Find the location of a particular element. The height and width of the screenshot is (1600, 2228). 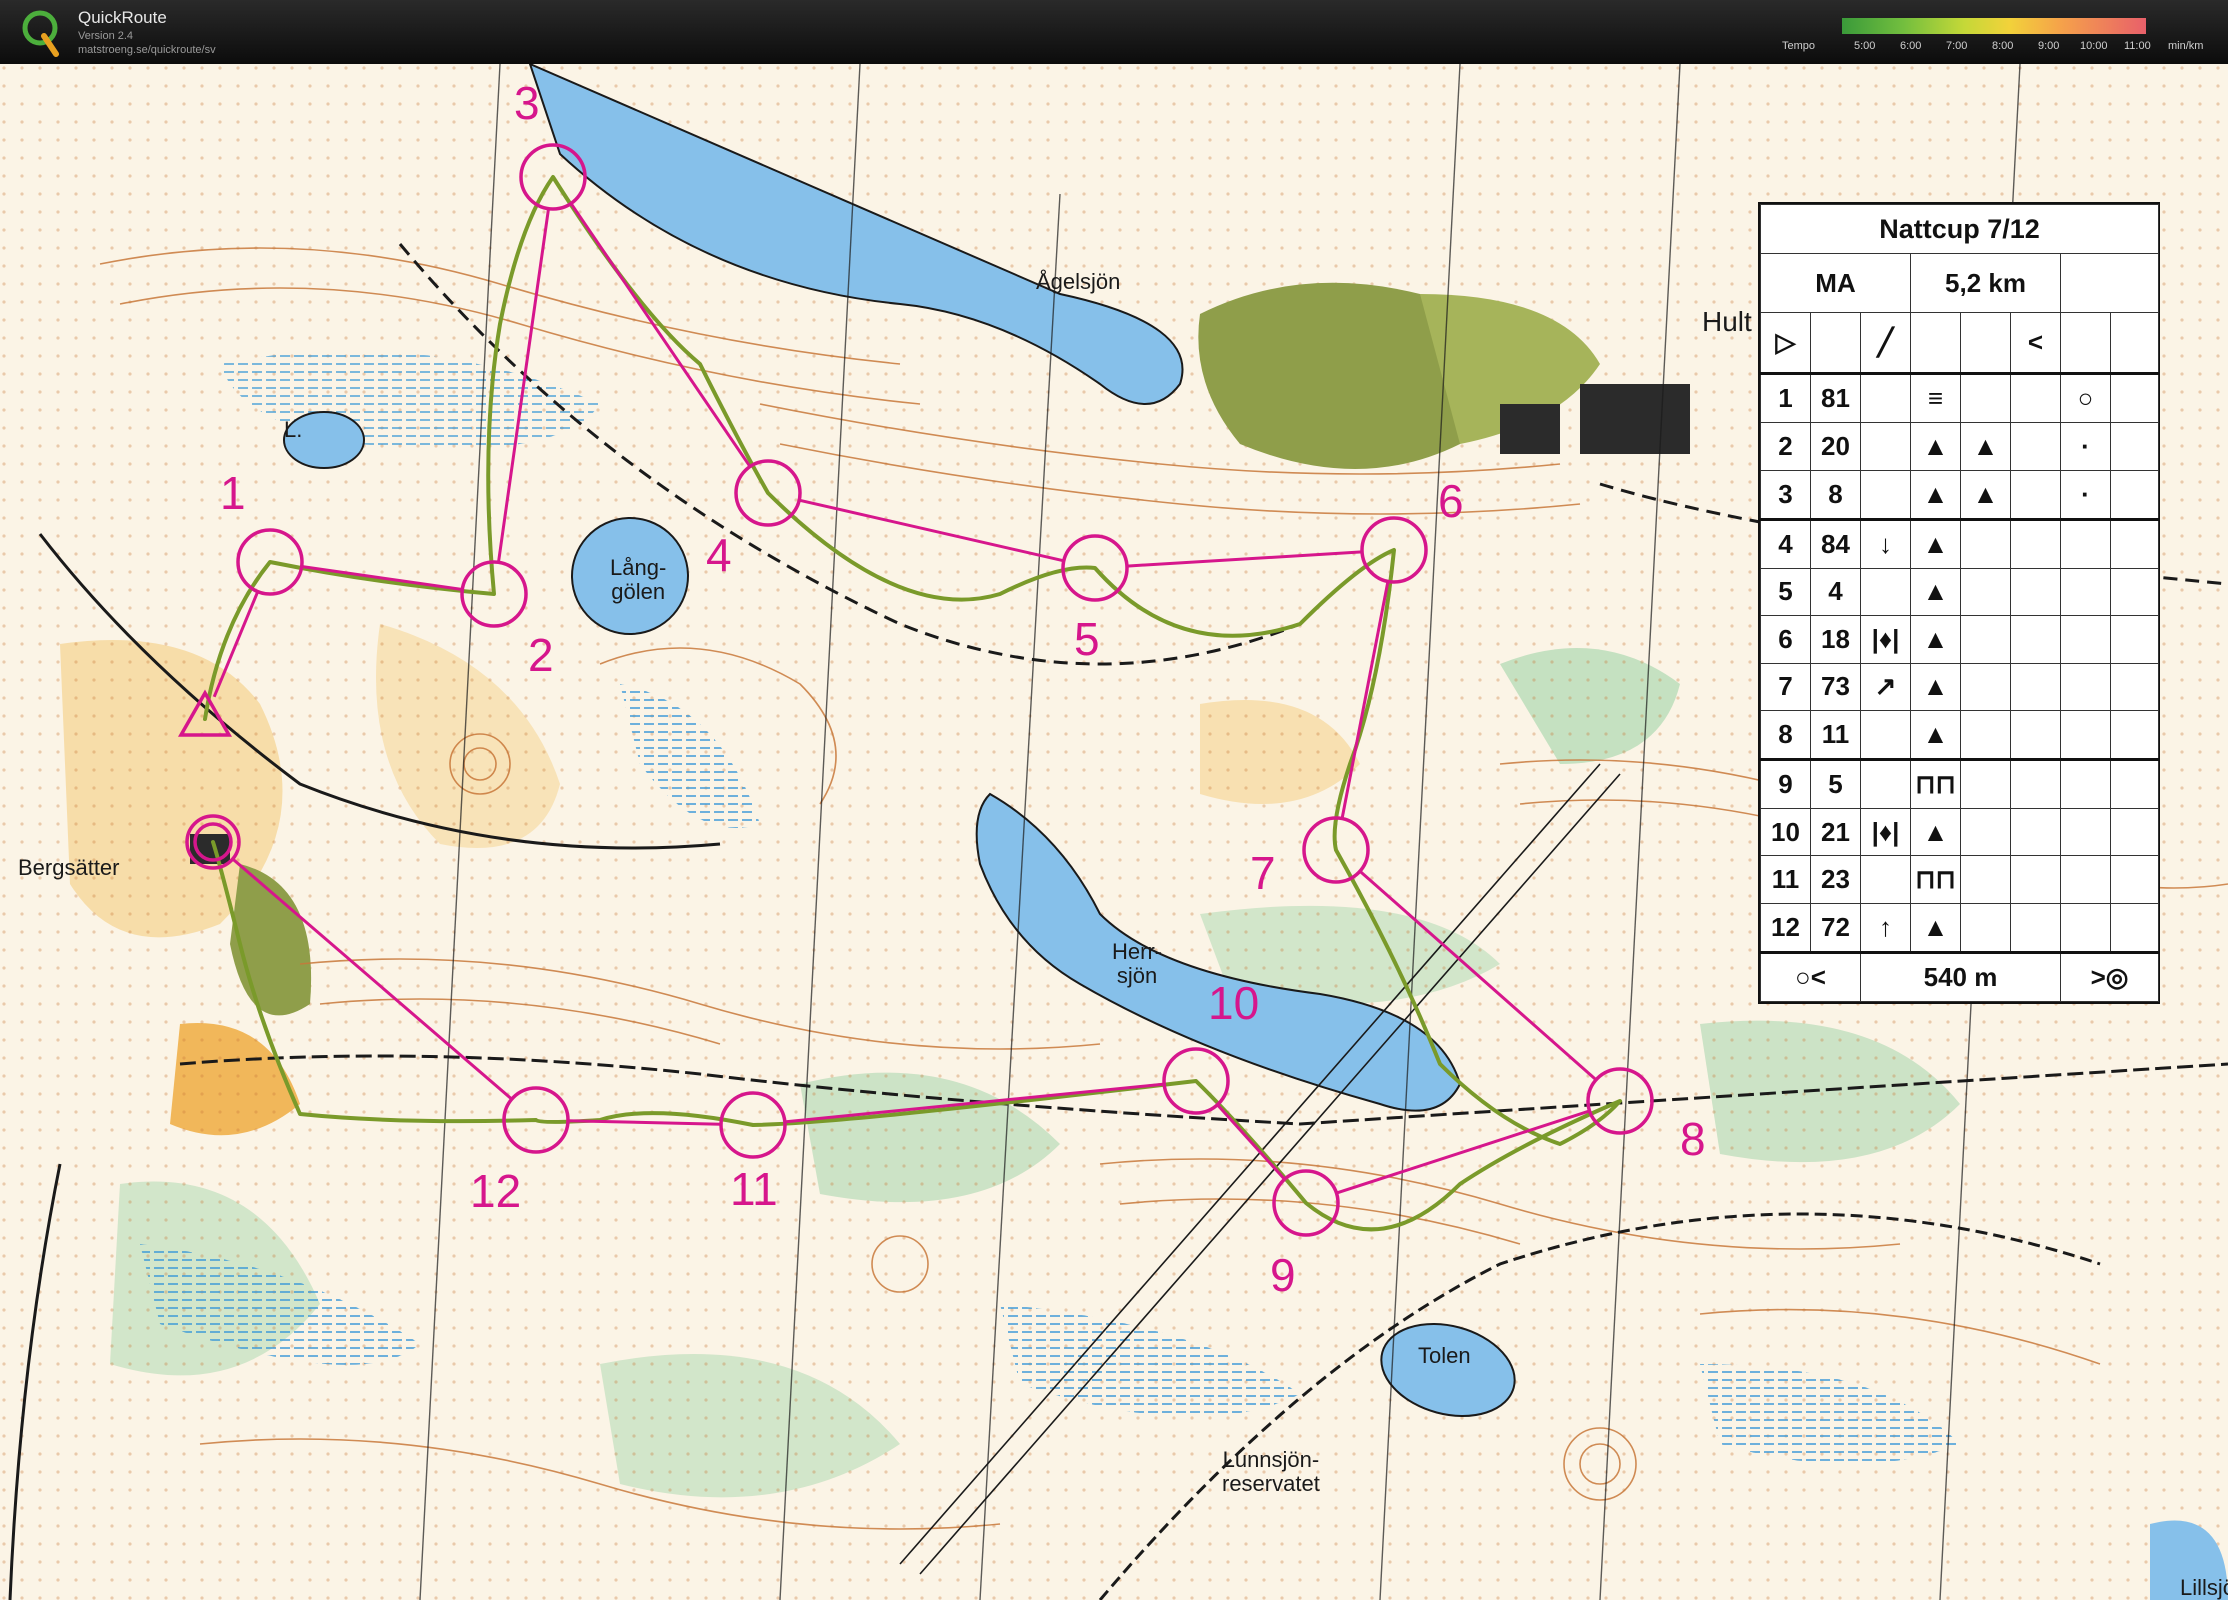

description-row: 10 21 |♦| ▲ is located at coordinates (1960, 832).